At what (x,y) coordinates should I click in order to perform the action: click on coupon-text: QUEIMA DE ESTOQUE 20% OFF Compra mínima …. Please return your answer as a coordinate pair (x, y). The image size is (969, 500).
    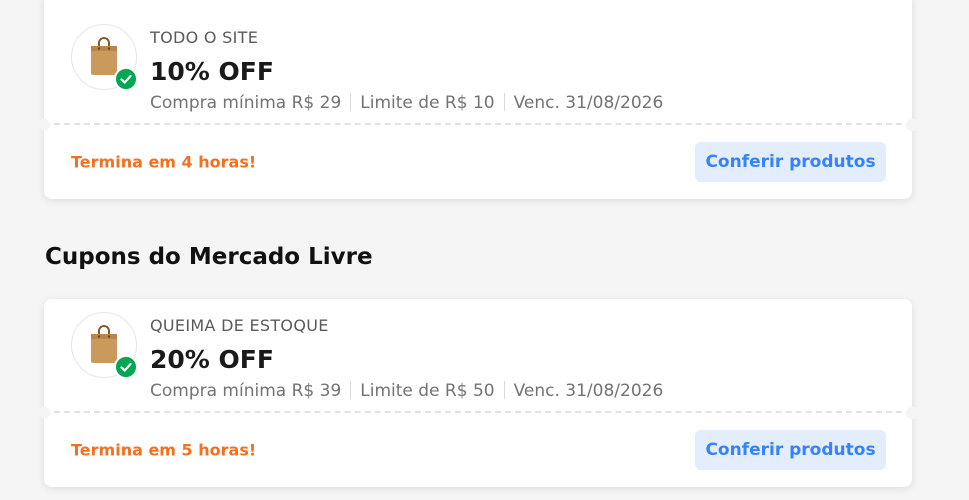
    Looking at the image, I should click on (406, 359).